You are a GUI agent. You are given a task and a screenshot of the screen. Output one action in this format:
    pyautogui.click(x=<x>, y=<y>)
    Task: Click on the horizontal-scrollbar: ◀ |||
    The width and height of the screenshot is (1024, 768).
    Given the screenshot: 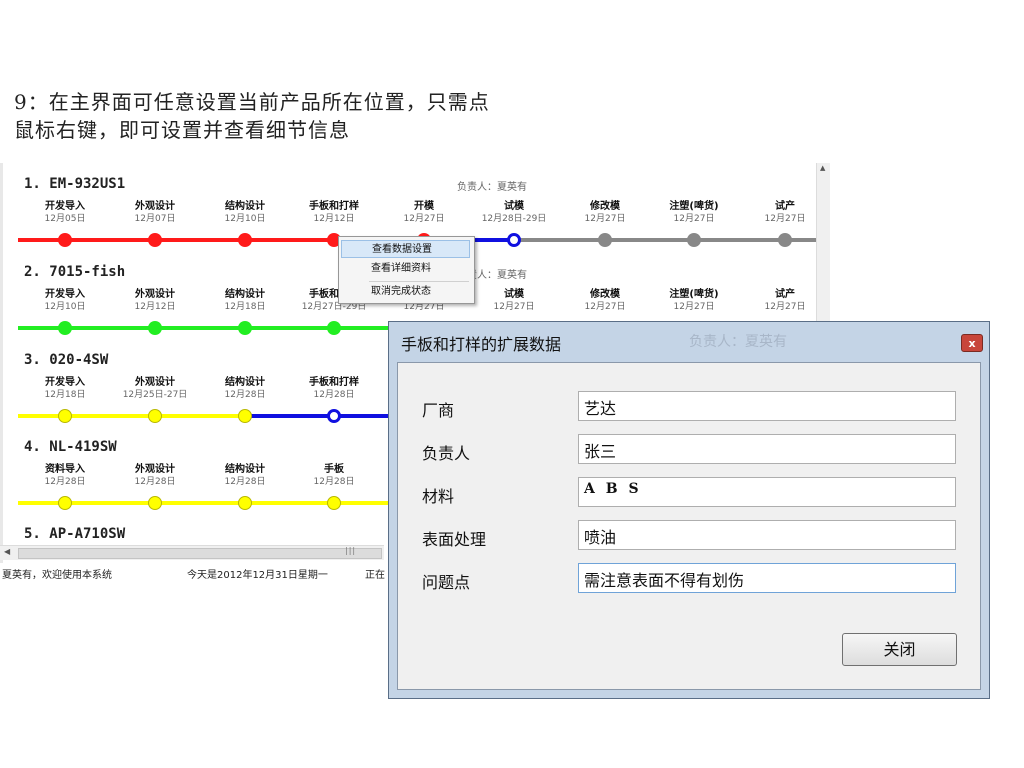 What is the action you would take?
    pyautogui.click(x=192, y=552)
    